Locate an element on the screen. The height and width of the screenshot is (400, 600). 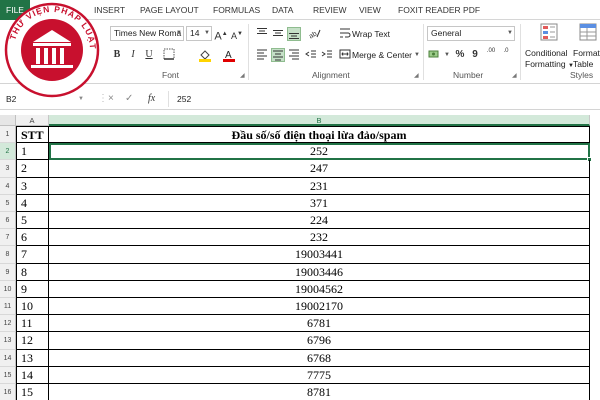
table-row: 14 13 6768 is located at coordinates (300, 358).